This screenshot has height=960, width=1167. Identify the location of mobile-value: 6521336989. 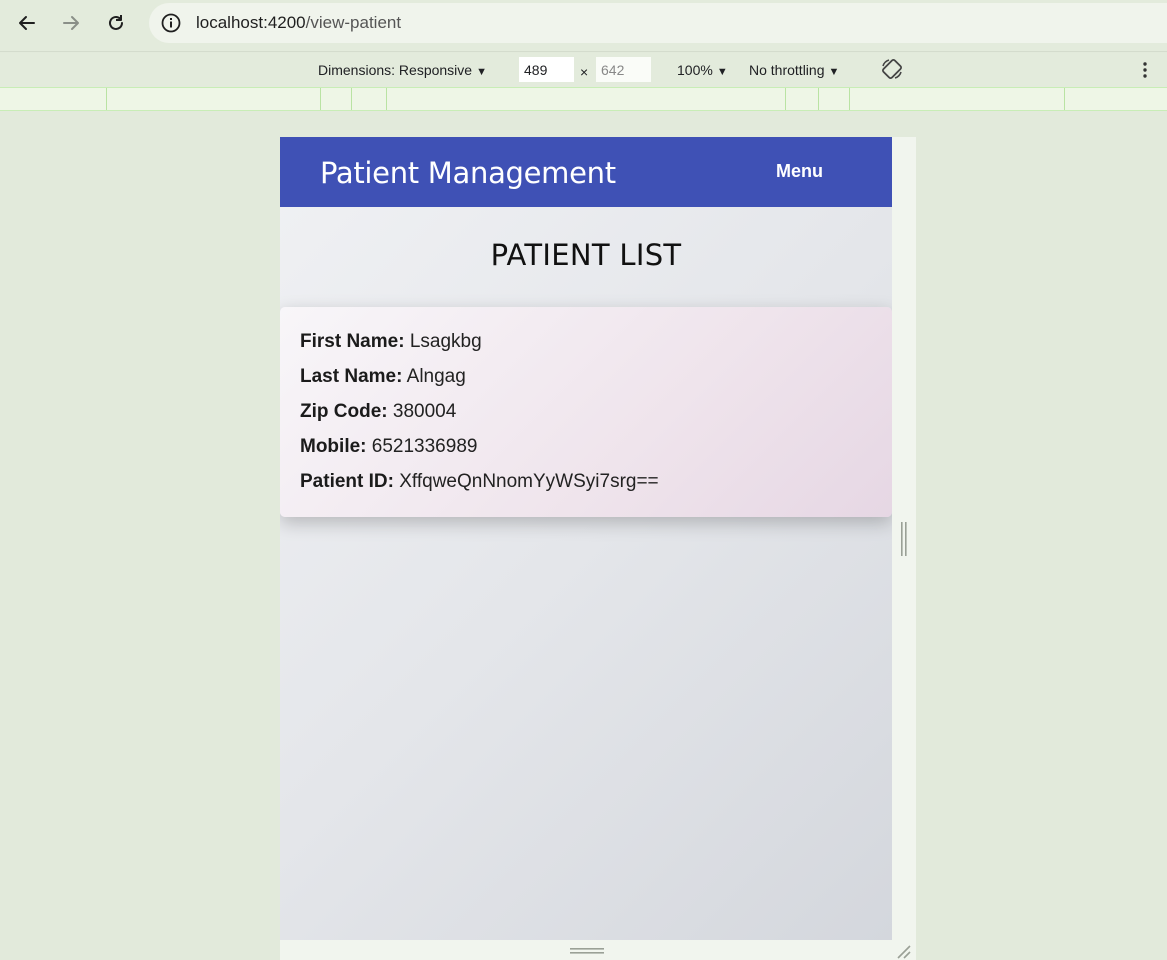
(424, 446).